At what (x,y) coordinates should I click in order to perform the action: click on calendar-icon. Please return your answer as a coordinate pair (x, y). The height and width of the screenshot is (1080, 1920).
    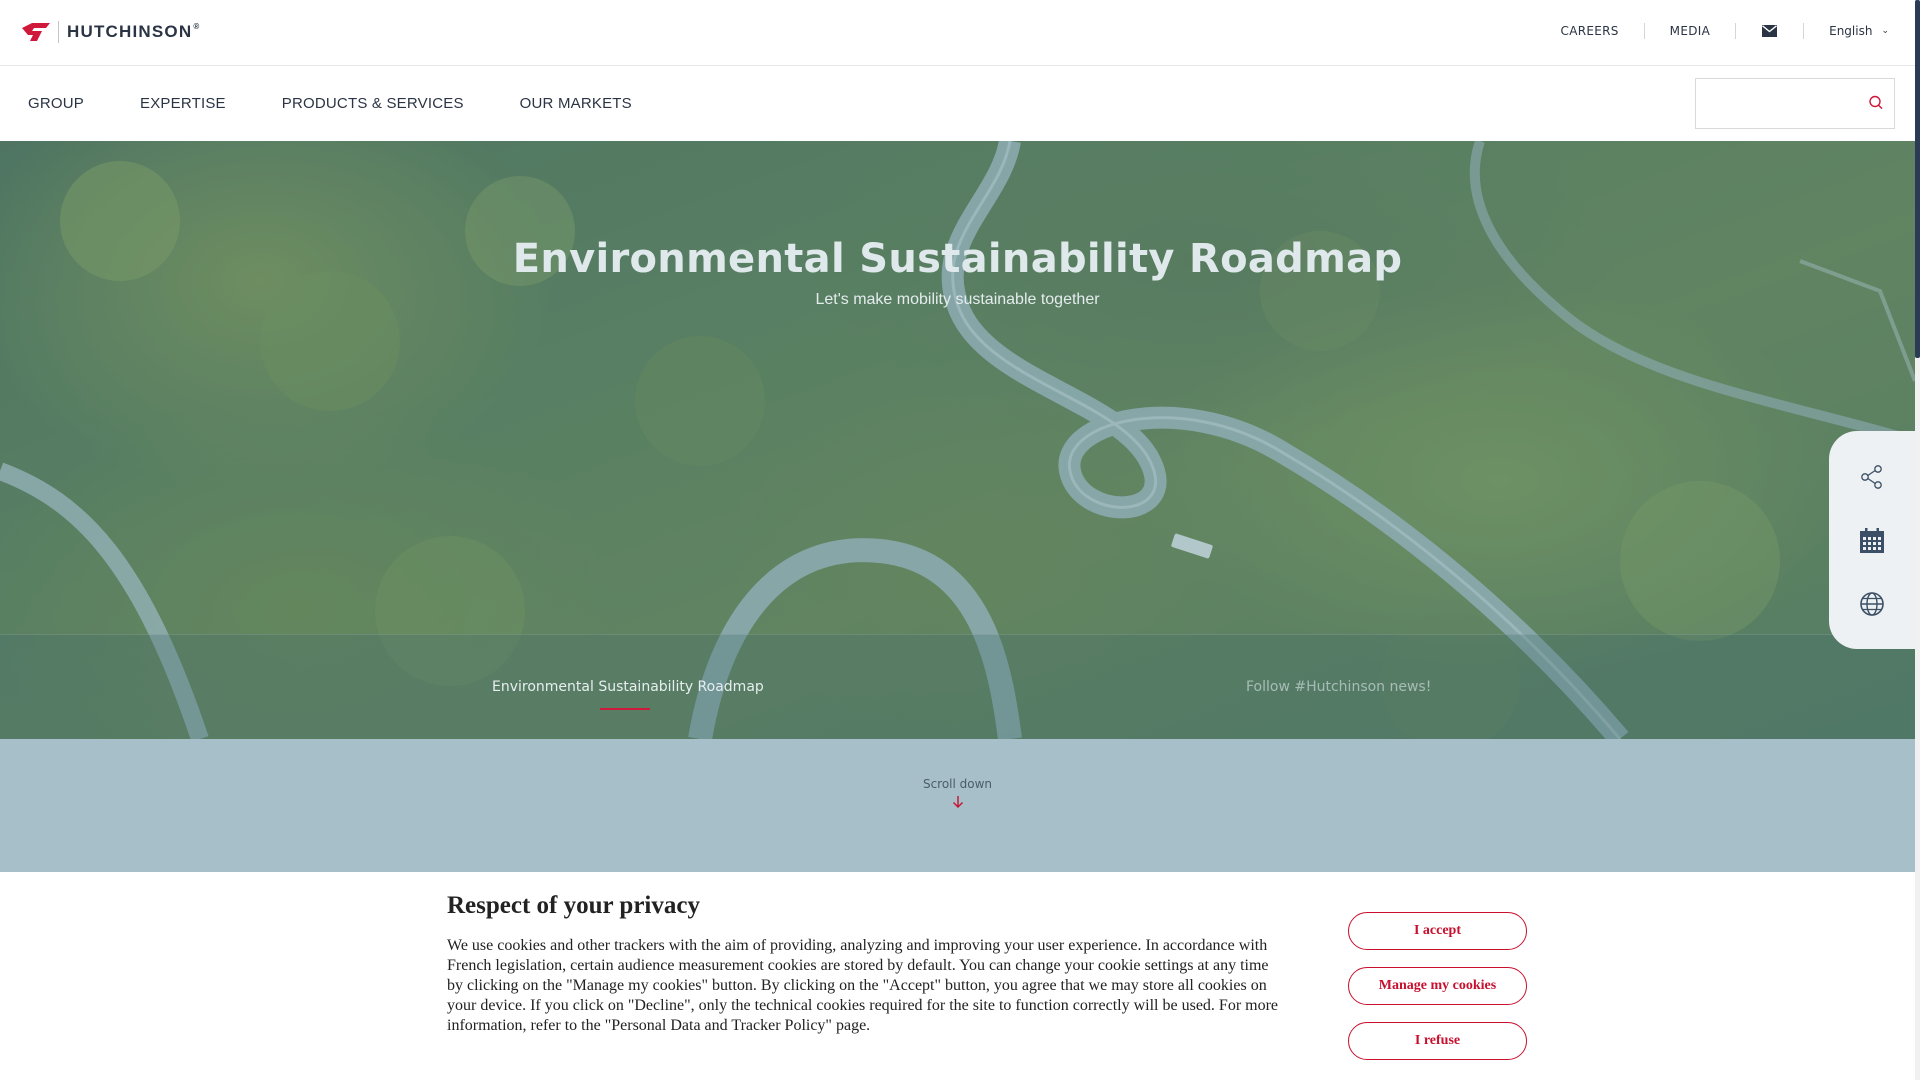
    Looking at the image, I should click on (1872, 540).